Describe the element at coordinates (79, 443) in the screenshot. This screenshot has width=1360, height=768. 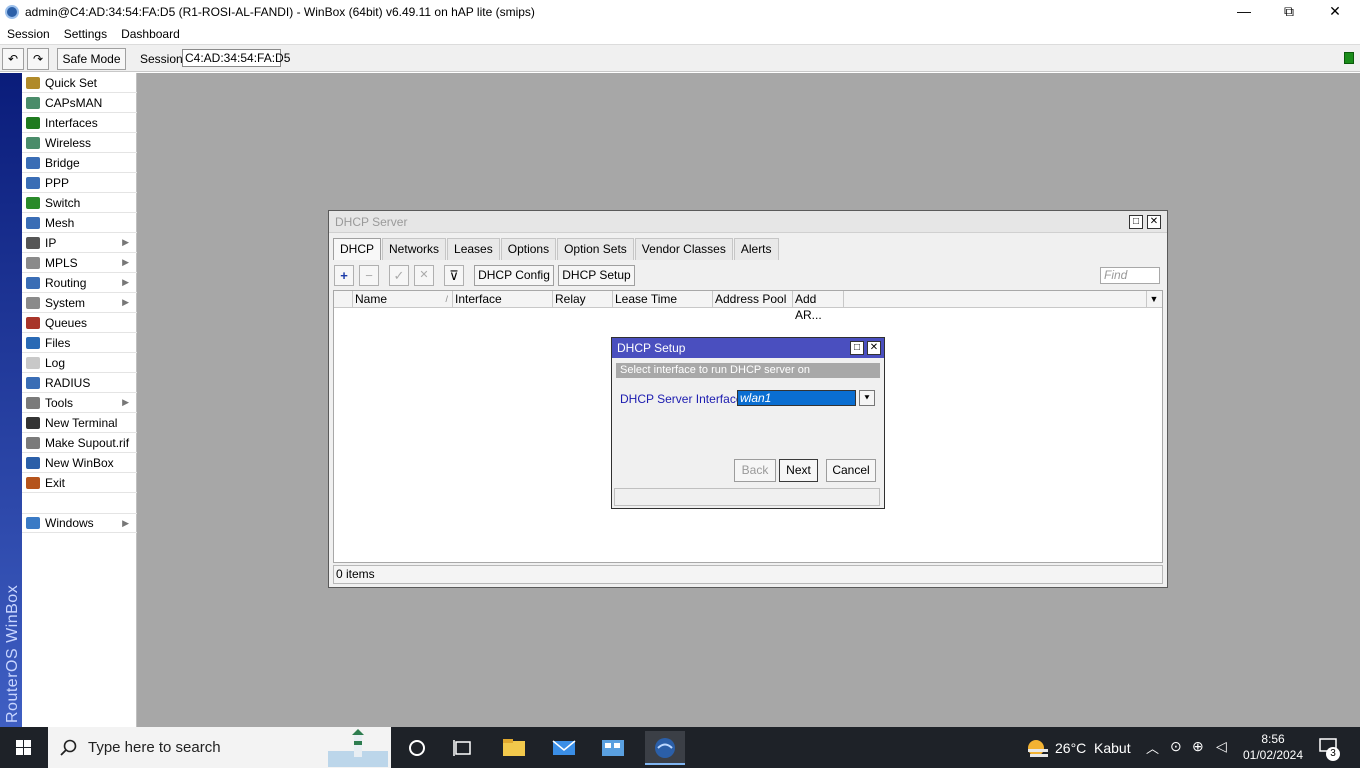
I see `sidebar-item-make-supout-rif: Make Supout.rif` at that location.